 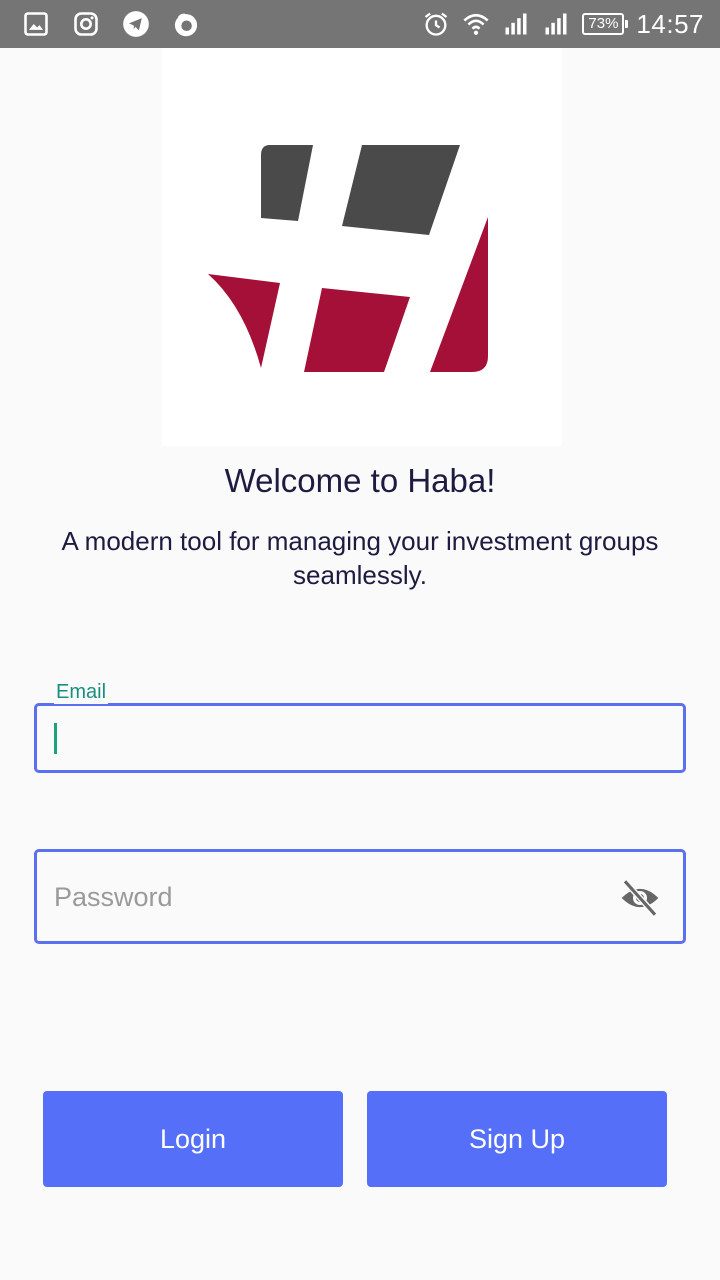 What do you see at coordinates (360, 896) in the screenshot?
I see `password-field: Password` at bounding box center [360, 896].